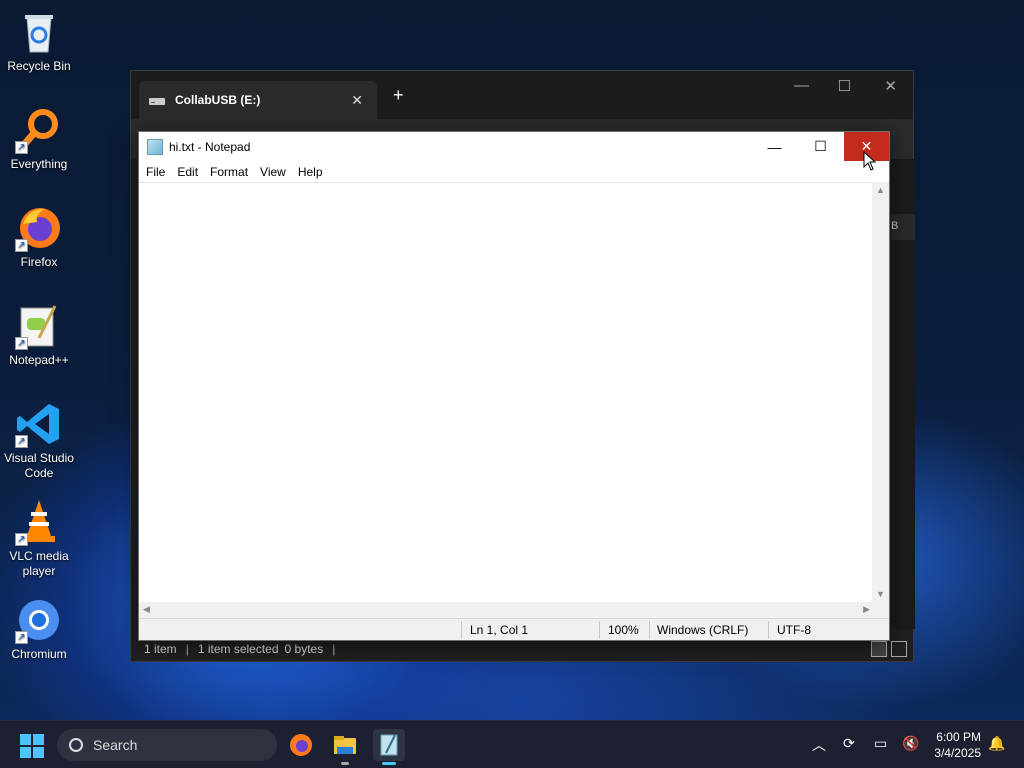 The width and height of the screenshot is (1024, 768). Describe the element at coordinates (820, 146) in the screenshot. I see `maximize-button: ☐` at that location.